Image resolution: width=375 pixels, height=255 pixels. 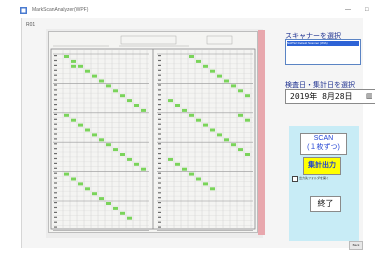 What do you see at coordinates (314, 178) in the screenshot?
I see `open-folder-label: 出力先フォルダを開く` at bounding box center [314, 178].